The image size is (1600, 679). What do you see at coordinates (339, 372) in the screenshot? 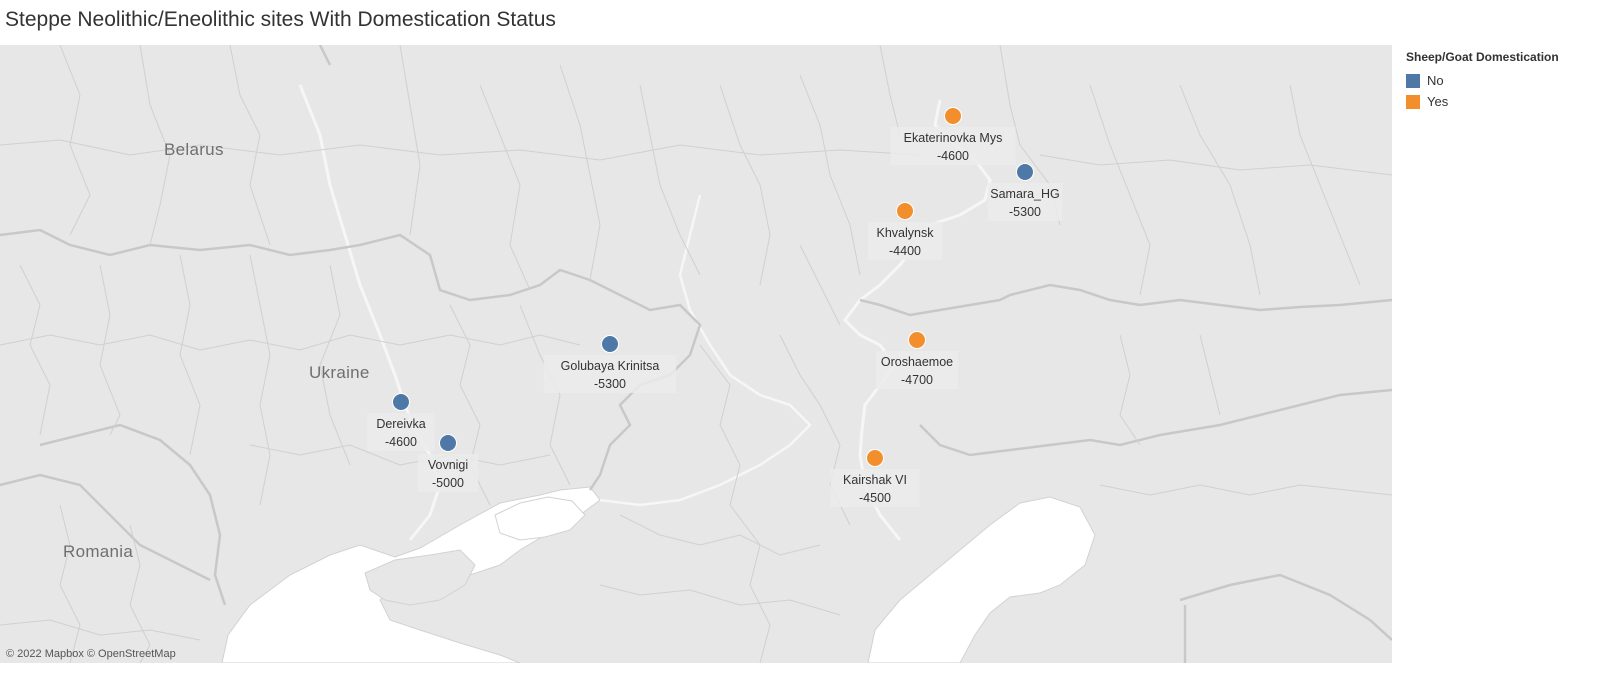
I see `country-label-ukraine: Ukraine` at bounding box center [339, 372].